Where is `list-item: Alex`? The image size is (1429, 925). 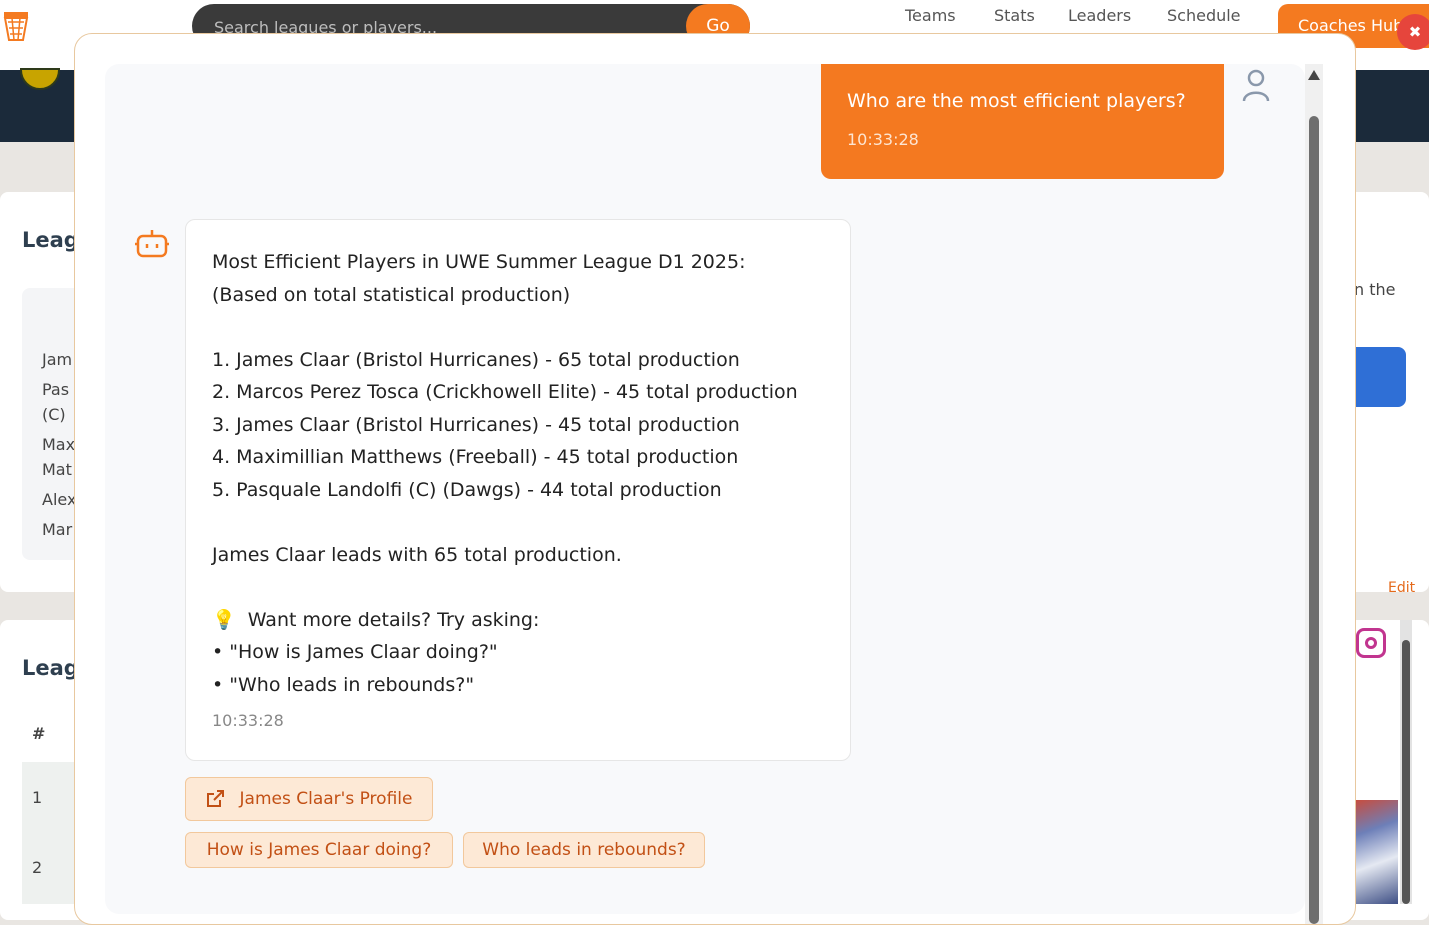 list-item: Alex is located at coordinates (59, 499).